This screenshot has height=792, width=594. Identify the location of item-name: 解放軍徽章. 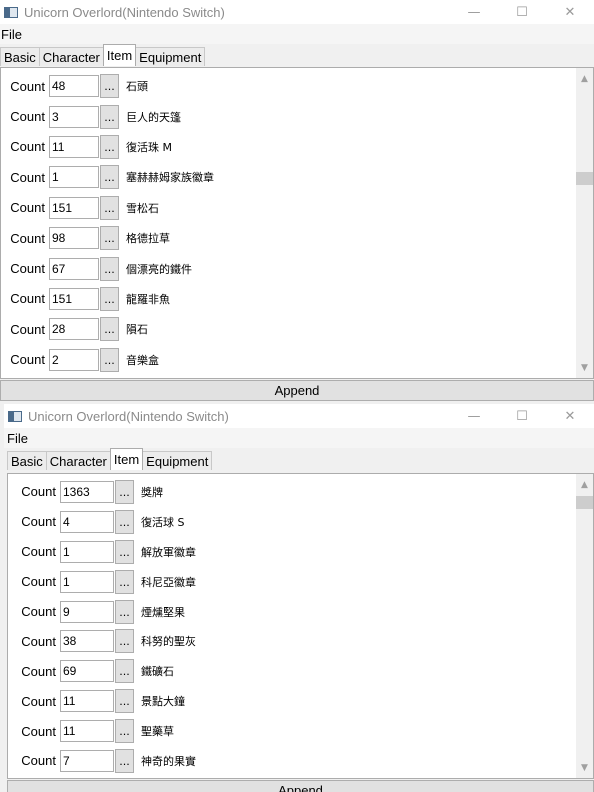
(168, 552).